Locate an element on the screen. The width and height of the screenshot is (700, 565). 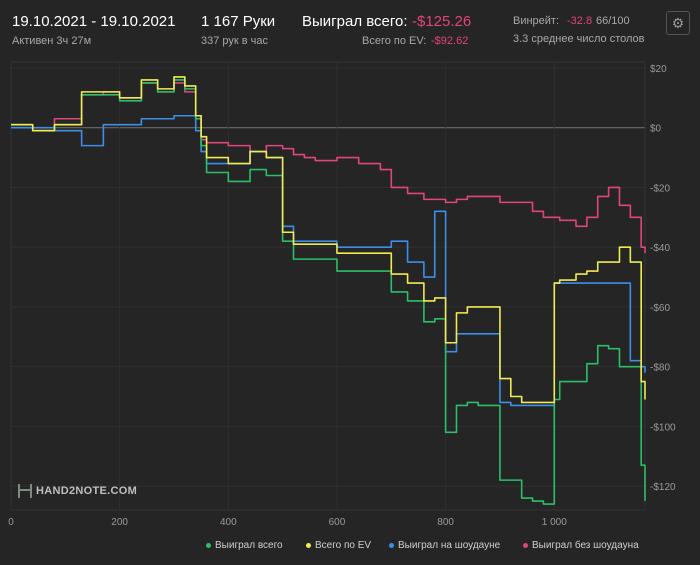
winrate-unit: 66/100 is located at coordinates (613, 21).